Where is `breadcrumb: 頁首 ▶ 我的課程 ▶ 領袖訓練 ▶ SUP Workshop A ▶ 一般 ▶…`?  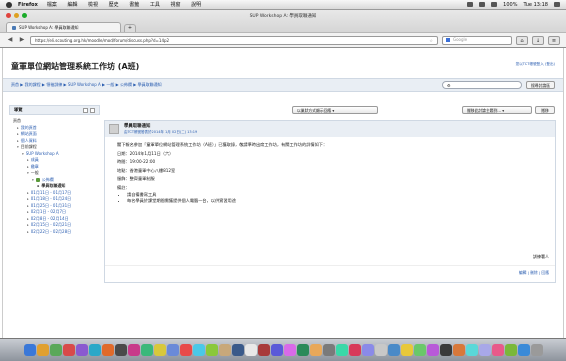
breadcrumb: 頁首 ▶ 我的課程 ▶ 領袖訓練 ▶ SUP Workshop A ▶ 一般 ▶… is located at coordinates (86, 85).